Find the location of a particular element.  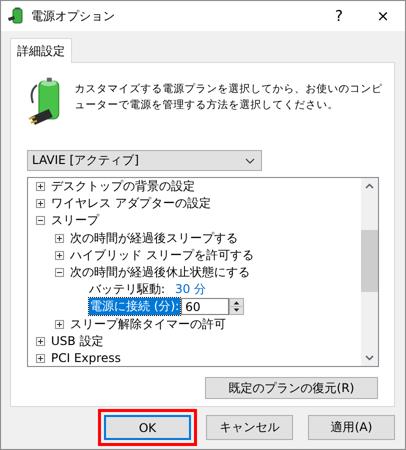

tree-item: デスクトップの背景の設定 is located at coordinates (123, 187).